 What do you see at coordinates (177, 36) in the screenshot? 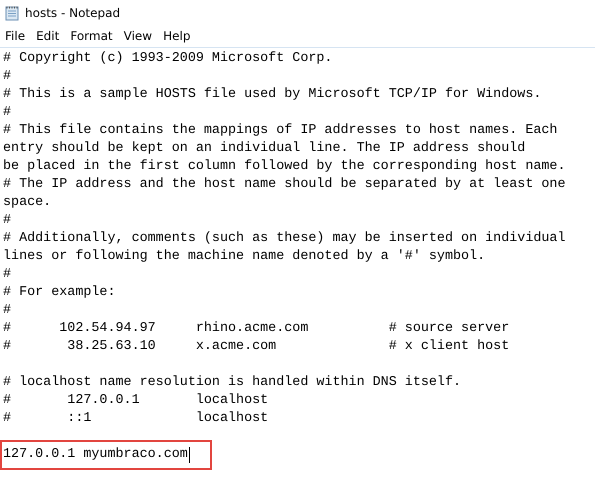
I see `menu-item: Help` at bounding box center [177, 36].